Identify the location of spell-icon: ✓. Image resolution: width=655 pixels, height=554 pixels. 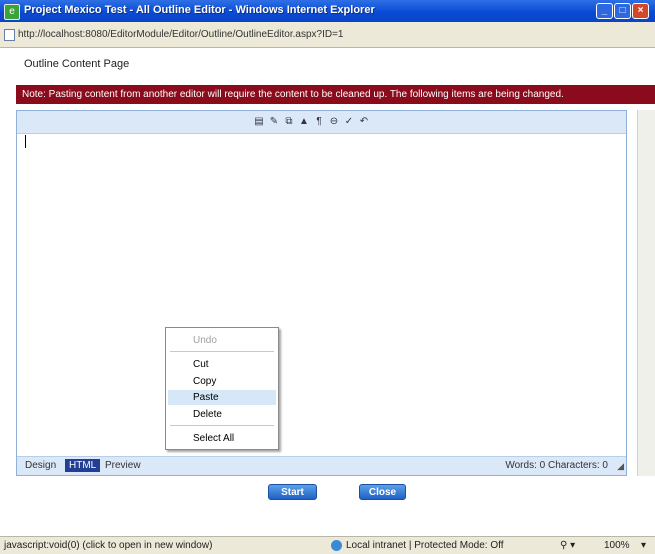
(349, 121).